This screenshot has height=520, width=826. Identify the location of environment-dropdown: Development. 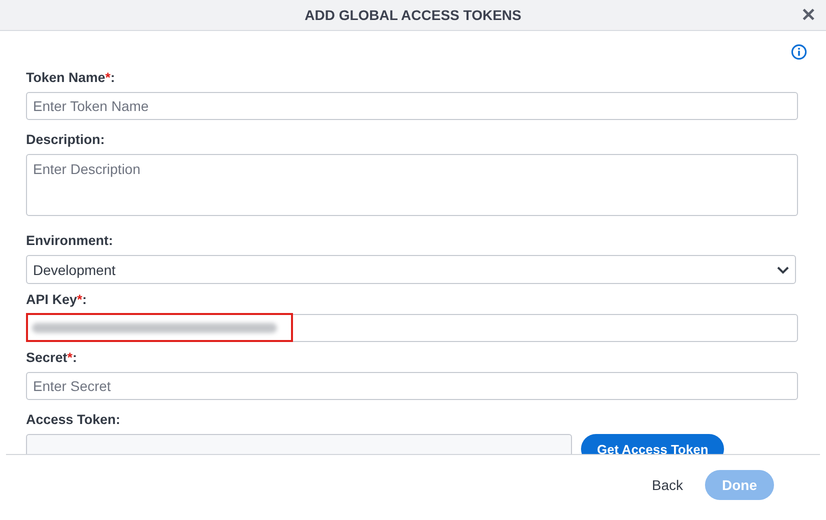
(411, 269).